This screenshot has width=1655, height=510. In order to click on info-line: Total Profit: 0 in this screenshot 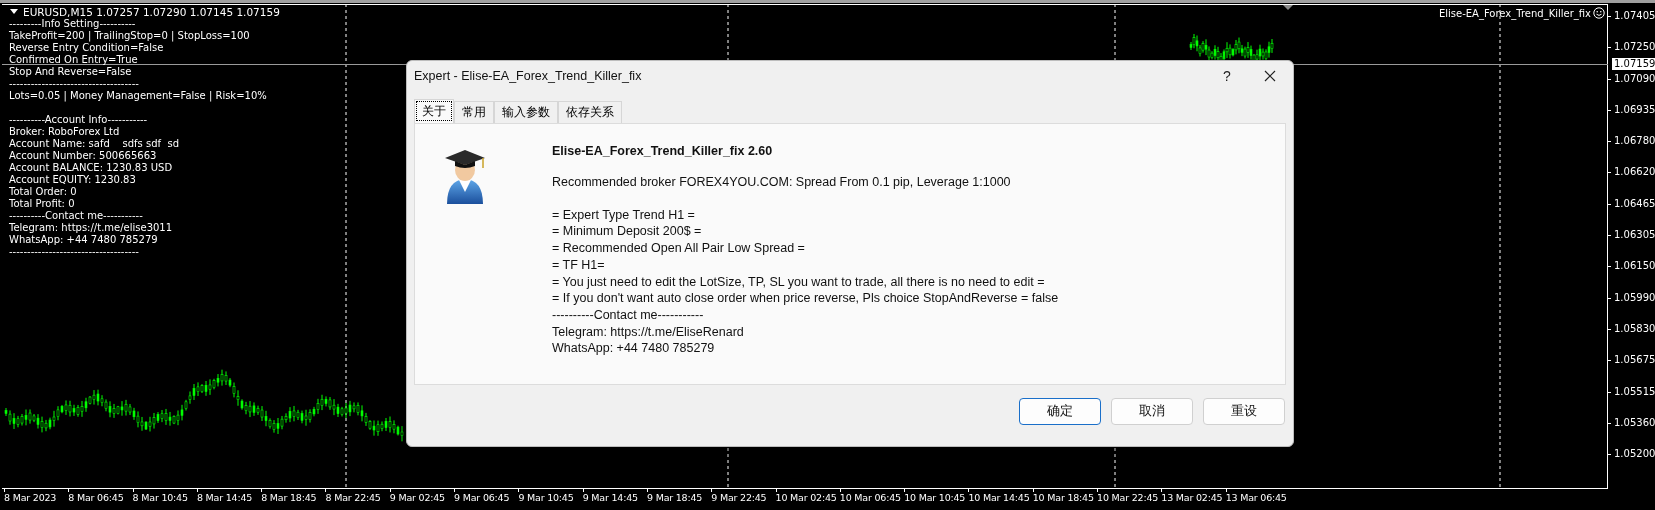, I will do `click(42, 204)`.